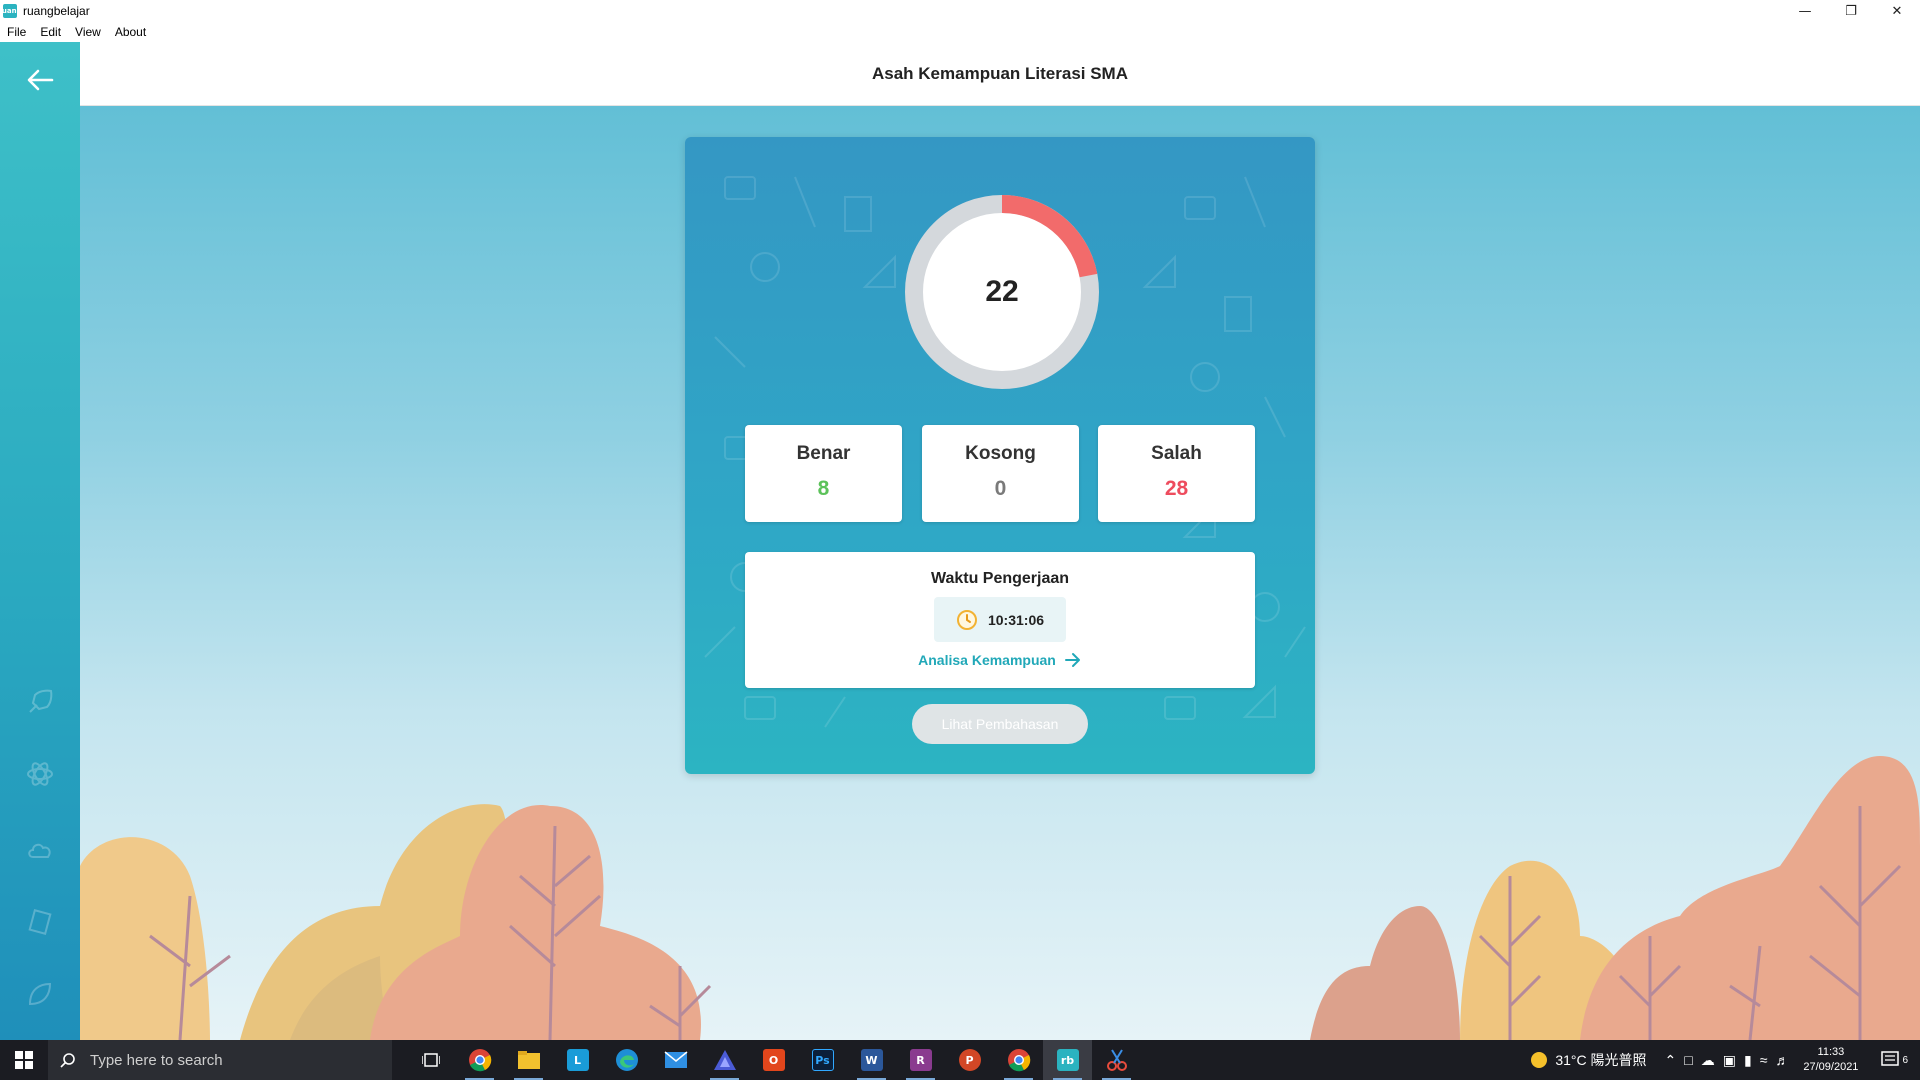 The image size is (1920, 1080). What do you see at coordinates (1176, 488) in the screenshot?
I see `stat-salah-value: 28` at bounding box center [1176, 488].